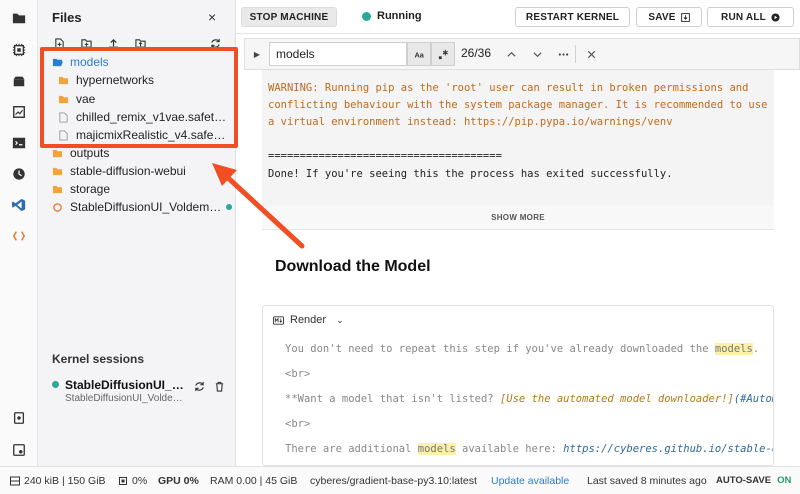 The image size is (800, 494). What do you see at coordinates (19, 205) in the screenshot?
I see `vscode-icon` at bounding box center [19, 205].